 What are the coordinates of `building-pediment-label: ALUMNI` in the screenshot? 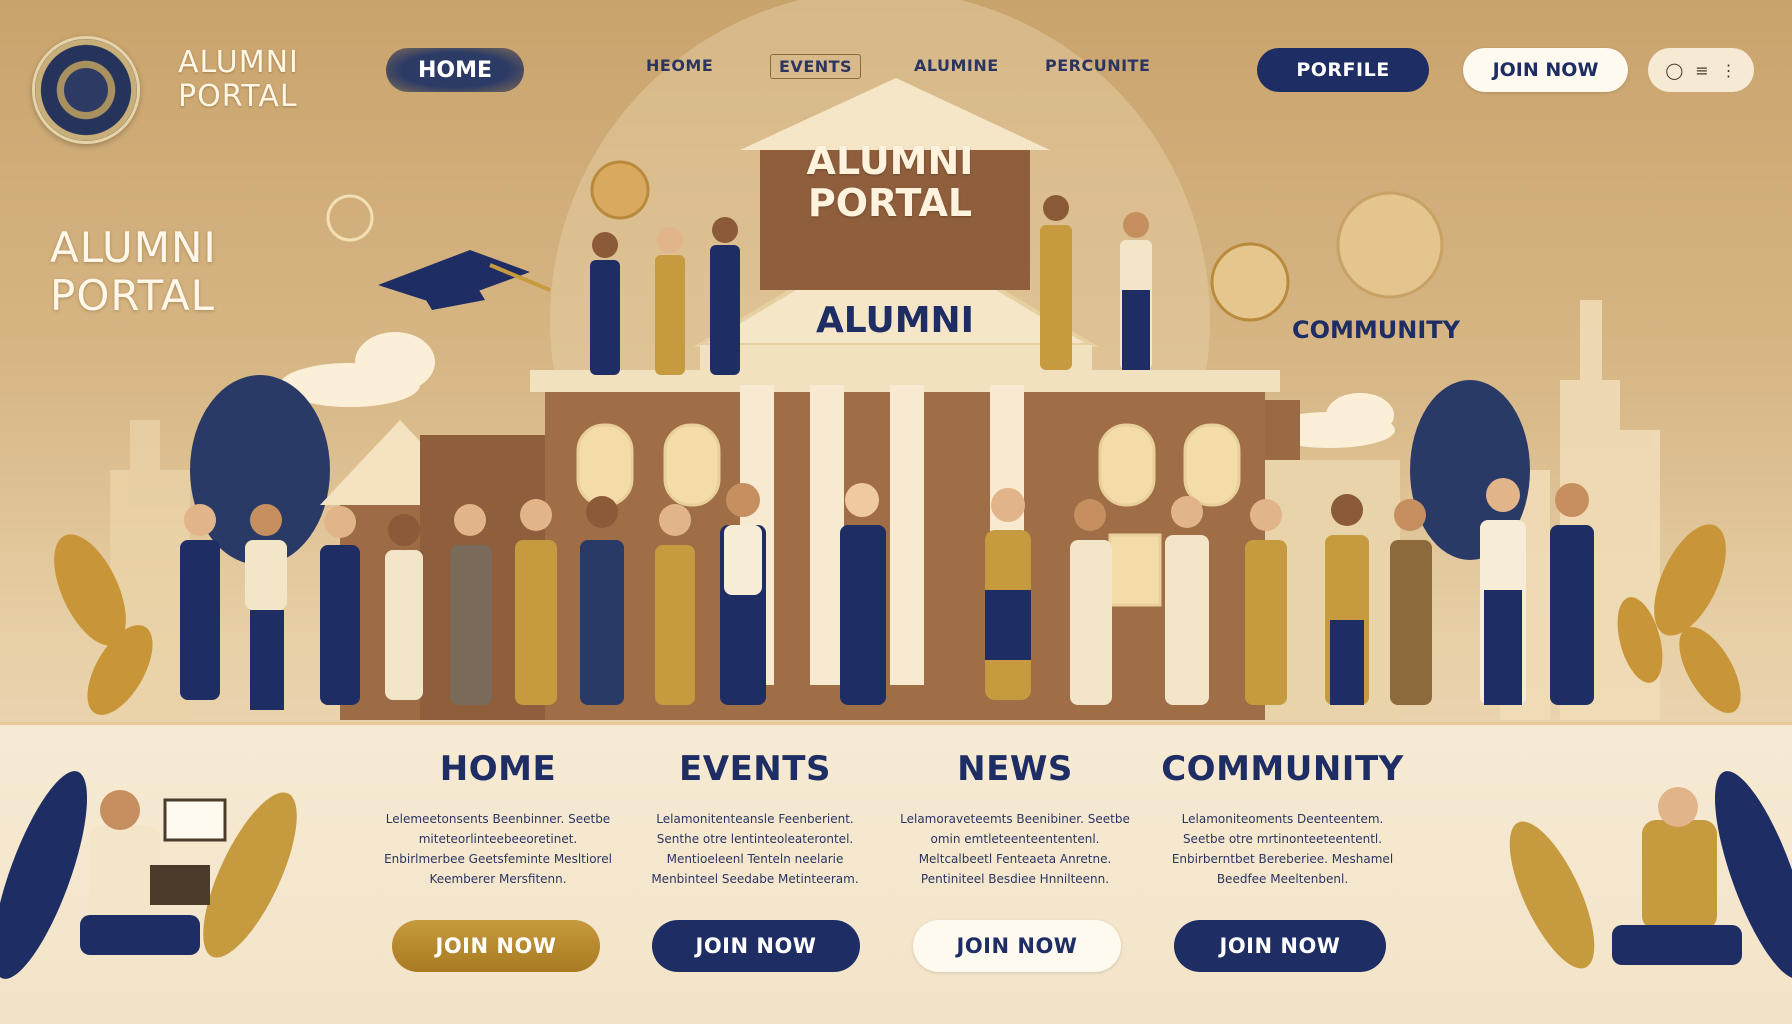 It's located at (895, 320).